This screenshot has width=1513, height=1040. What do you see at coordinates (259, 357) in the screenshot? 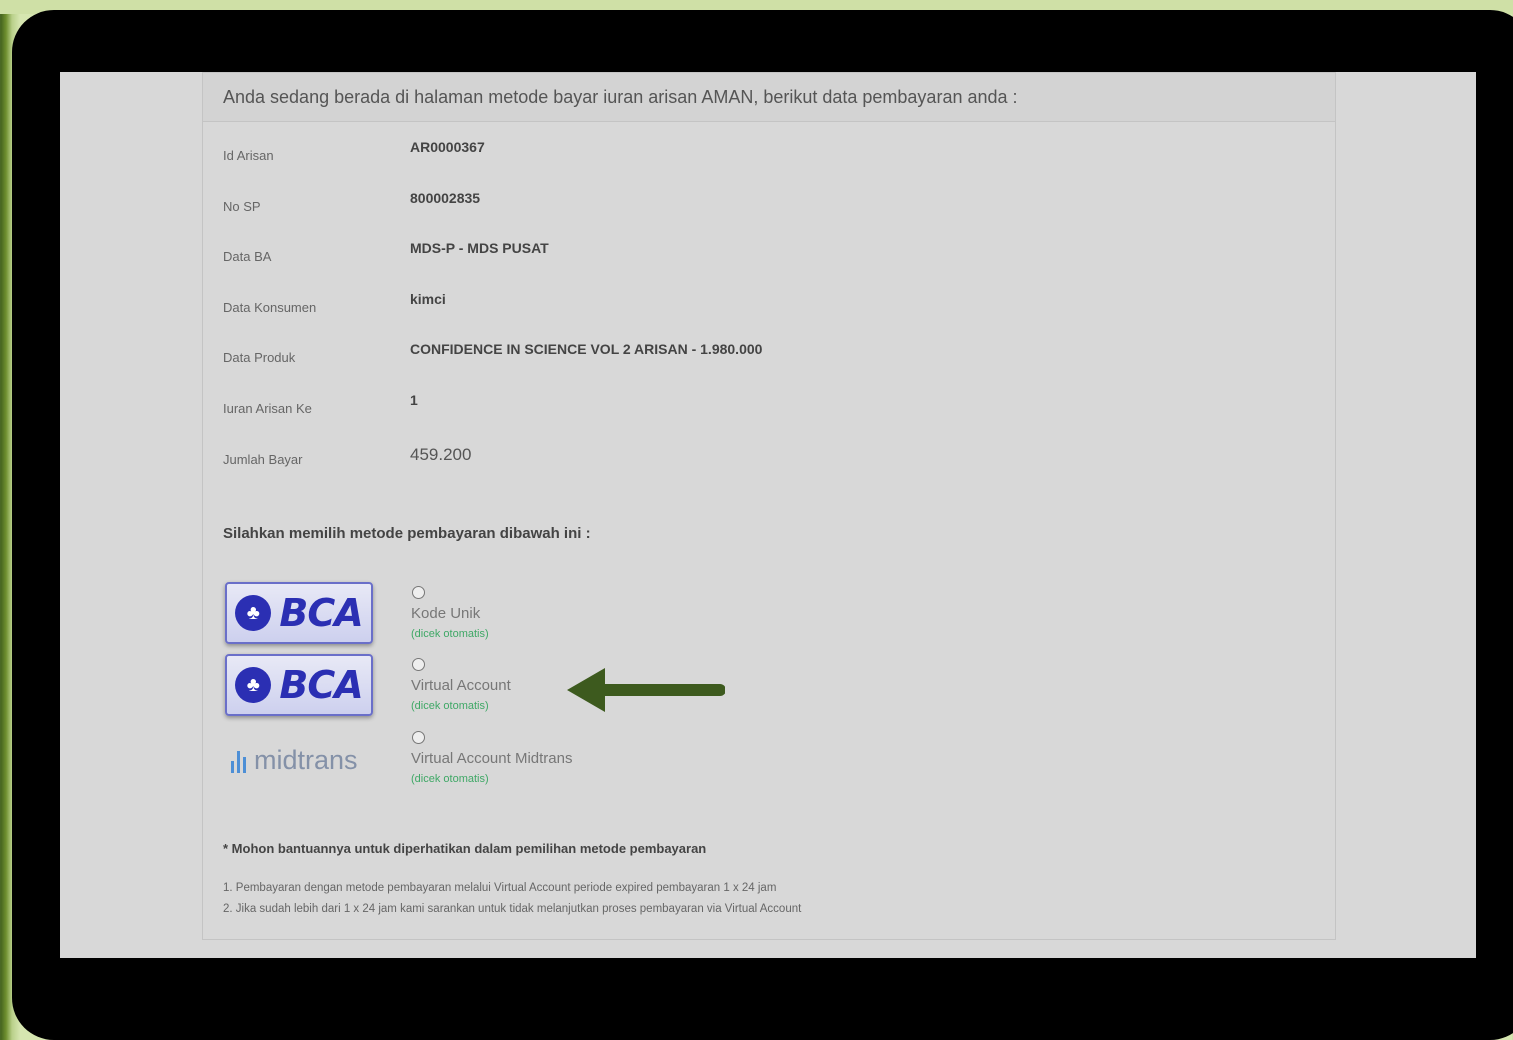
I see `detail-label: Data Produk` at bounding box center [259, 357].